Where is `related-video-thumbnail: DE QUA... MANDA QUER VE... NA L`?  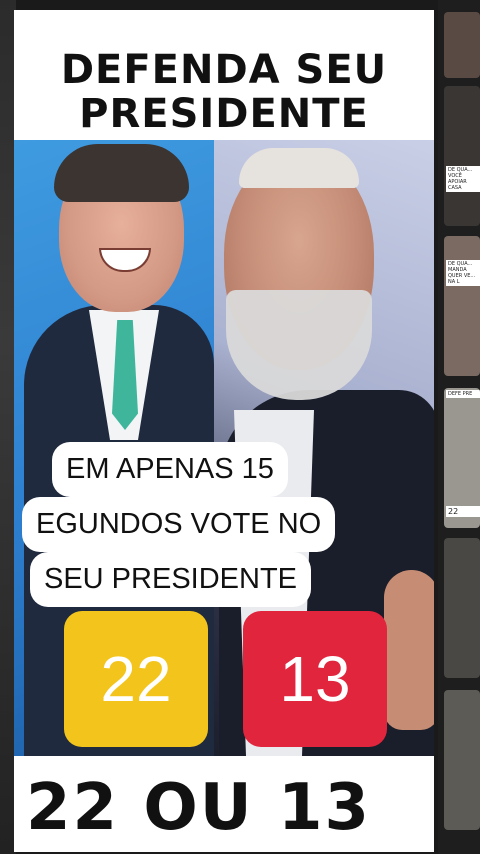
related-video-thumbnail: DE QUA... MANDA QUER VE... NA L is located at coordinates (462, 306).